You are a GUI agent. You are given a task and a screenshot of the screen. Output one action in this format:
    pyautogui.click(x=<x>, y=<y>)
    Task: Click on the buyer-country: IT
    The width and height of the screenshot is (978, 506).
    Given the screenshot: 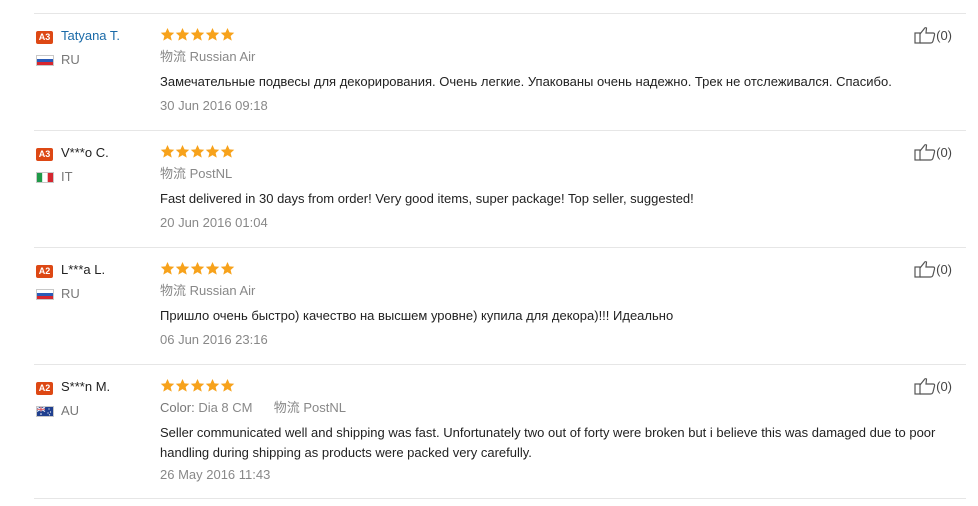 What is the action you would take?
    pyautogui.click(x=67, y=176)
    